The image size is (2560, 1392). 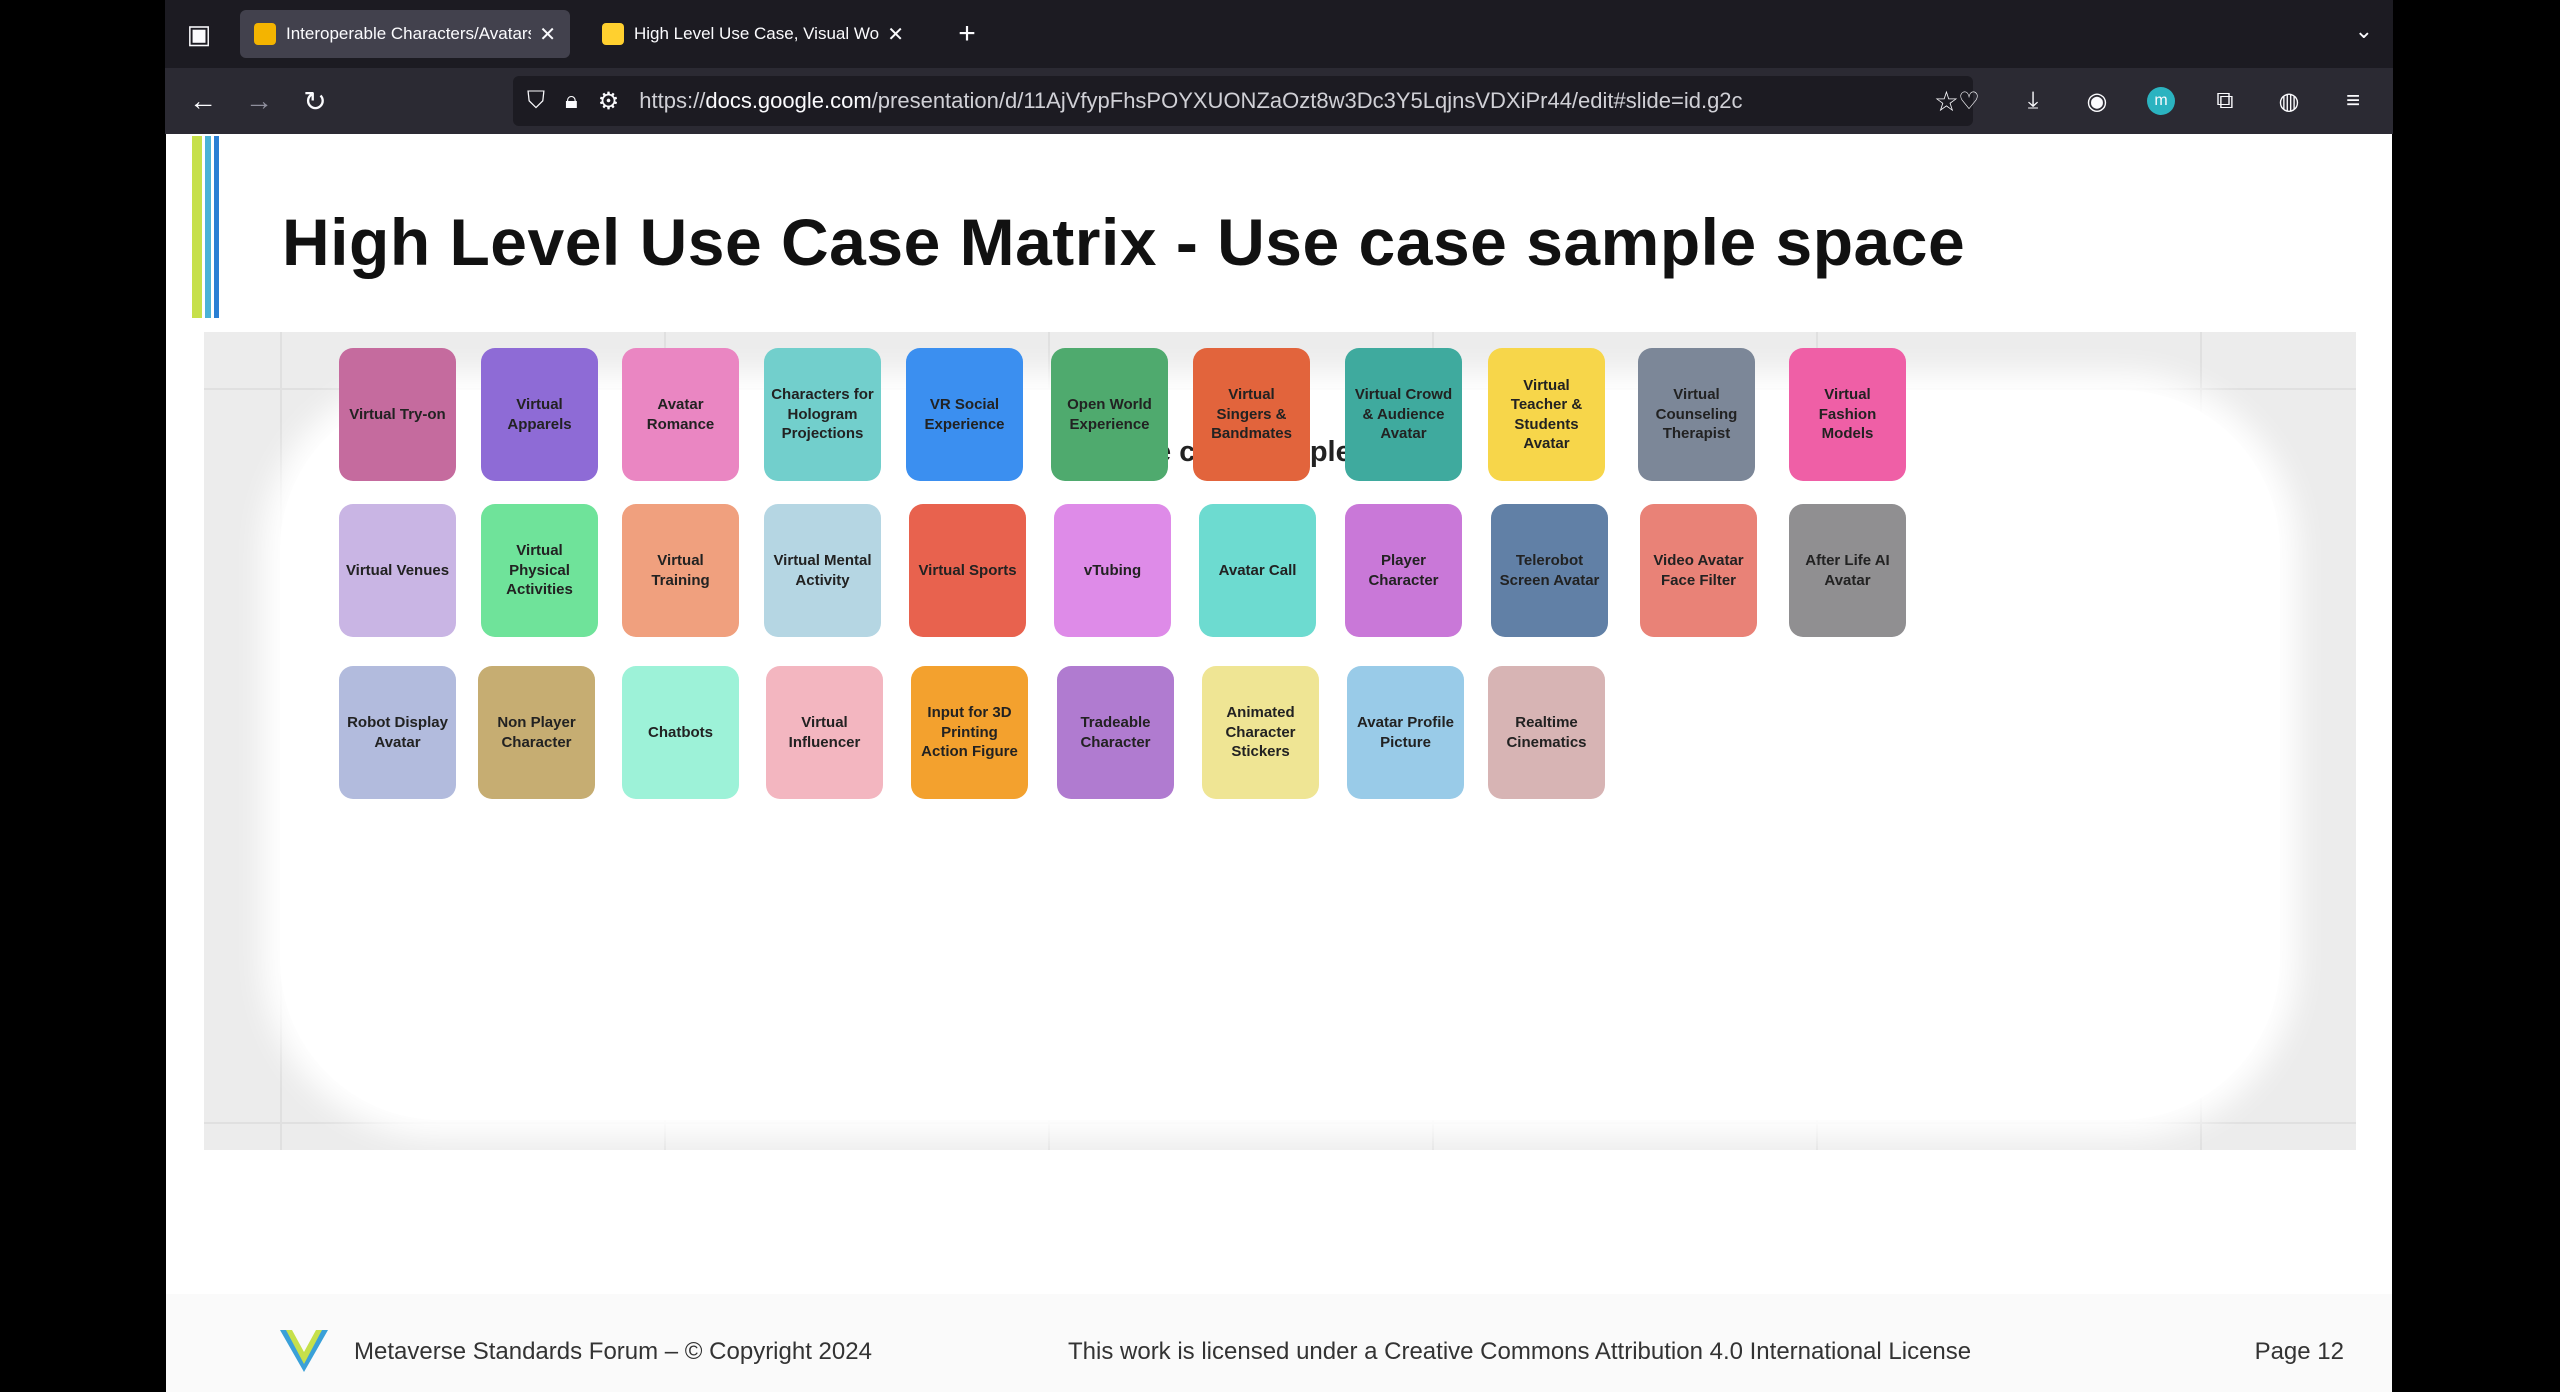 What do you see at coordinates (1549, 570) in the screenshot?
I see `use-case-card: Telerobot Screen Avatar` at bounding box center [1549, 570].